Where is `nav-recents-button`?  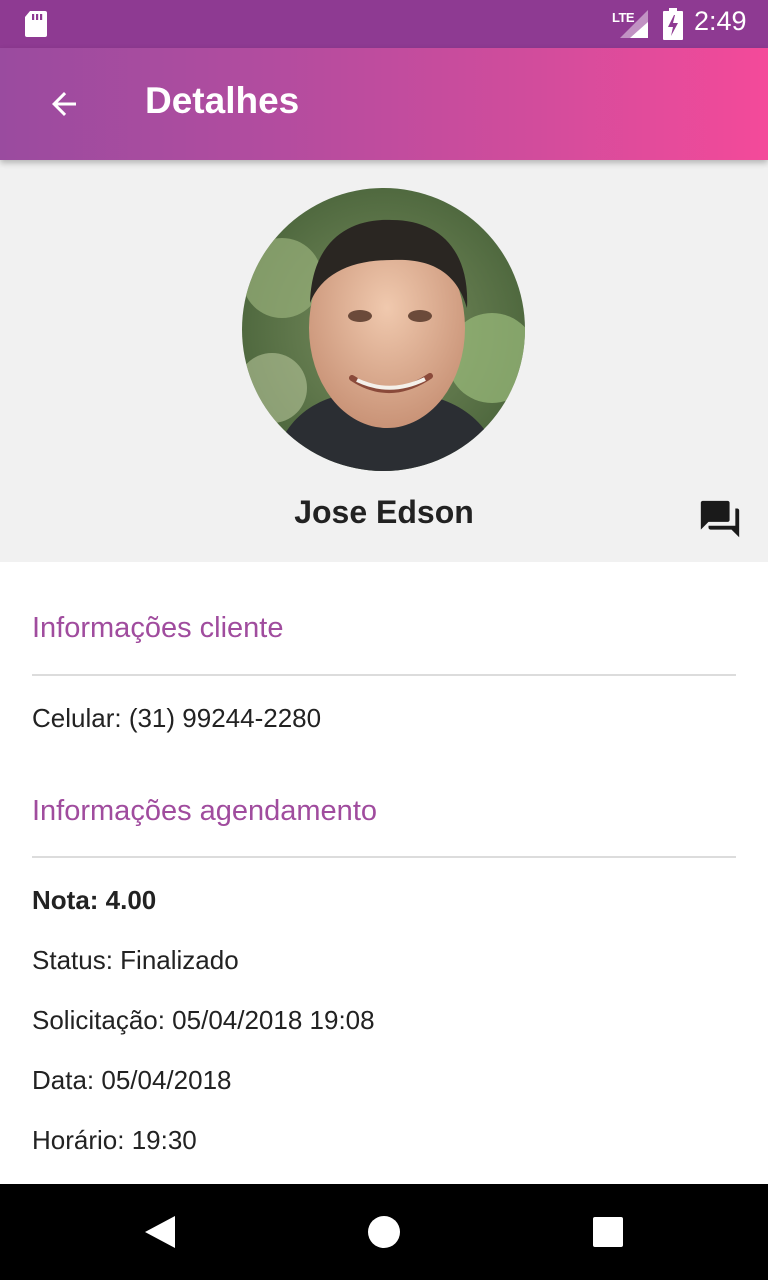 nav-recents-button is located at coordinates (608, 1232).